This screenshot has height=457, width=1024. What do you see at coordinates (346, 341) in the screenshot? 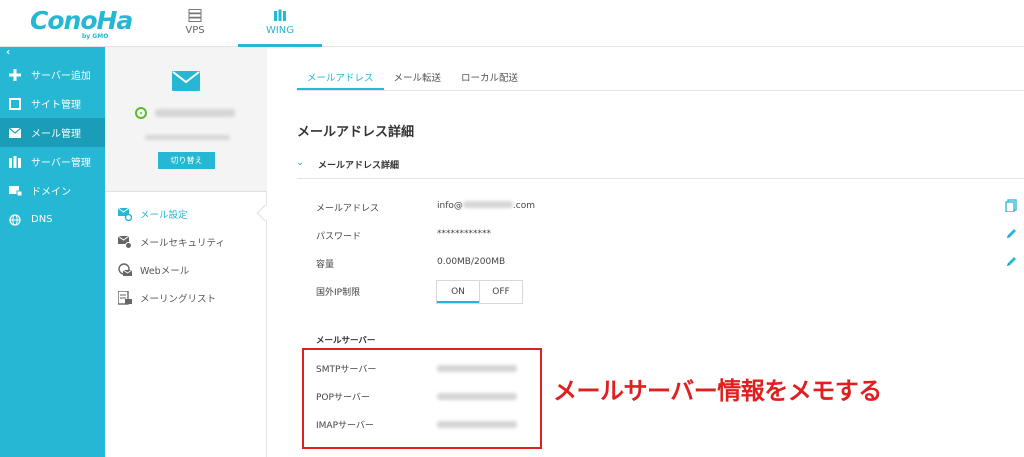
I see `mail-server-title: メールサーバー` at bounding box center [346, 341].